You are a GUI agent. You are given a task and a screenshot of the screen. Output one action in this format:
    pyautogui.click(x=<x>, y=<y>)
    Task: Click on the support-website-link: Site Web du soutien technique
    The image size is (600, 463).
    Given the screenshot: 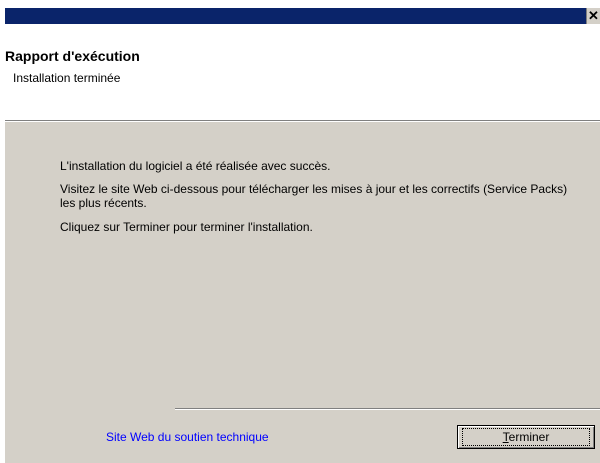 What is the action you would take?
    pyautogui.click(x=187, y=437)
    